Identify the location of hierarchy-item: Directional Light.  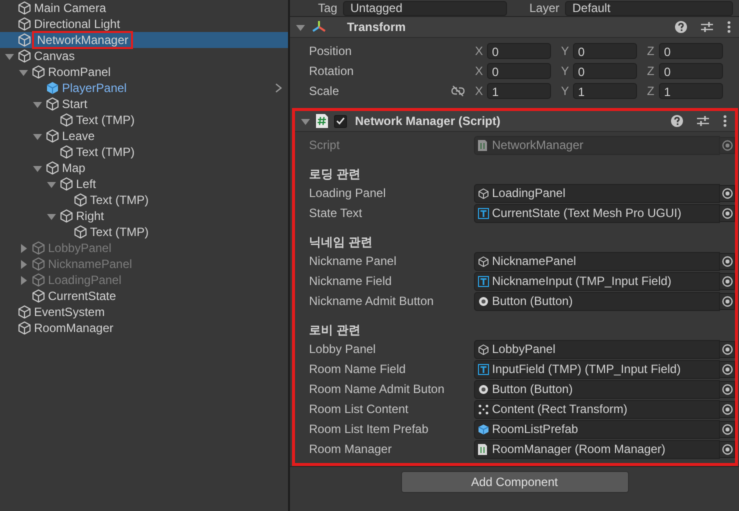
(144, 24).